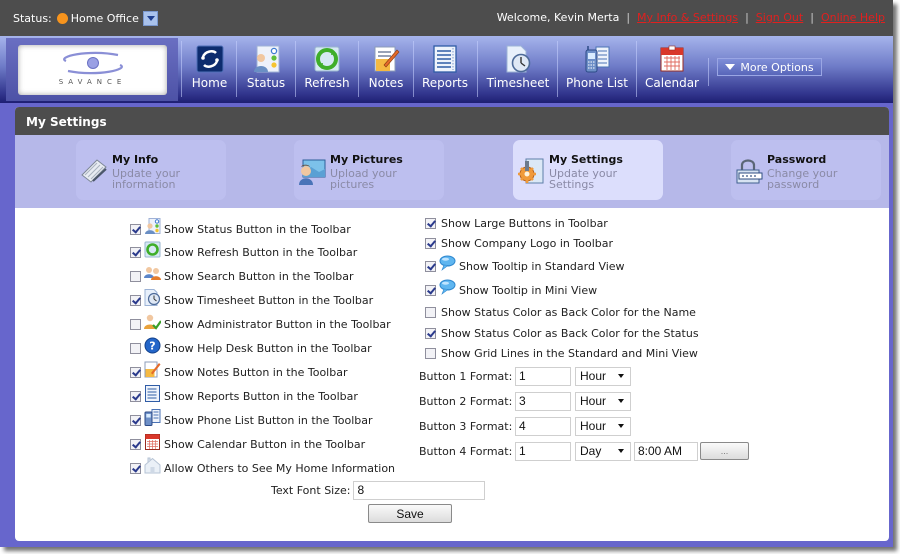 The width and height of the screenshot is (900, 554). Describe the element at coordinates (240, 228) in the screenshot. I see `setting-option: Show Status Button in the Toolbar` at that location.